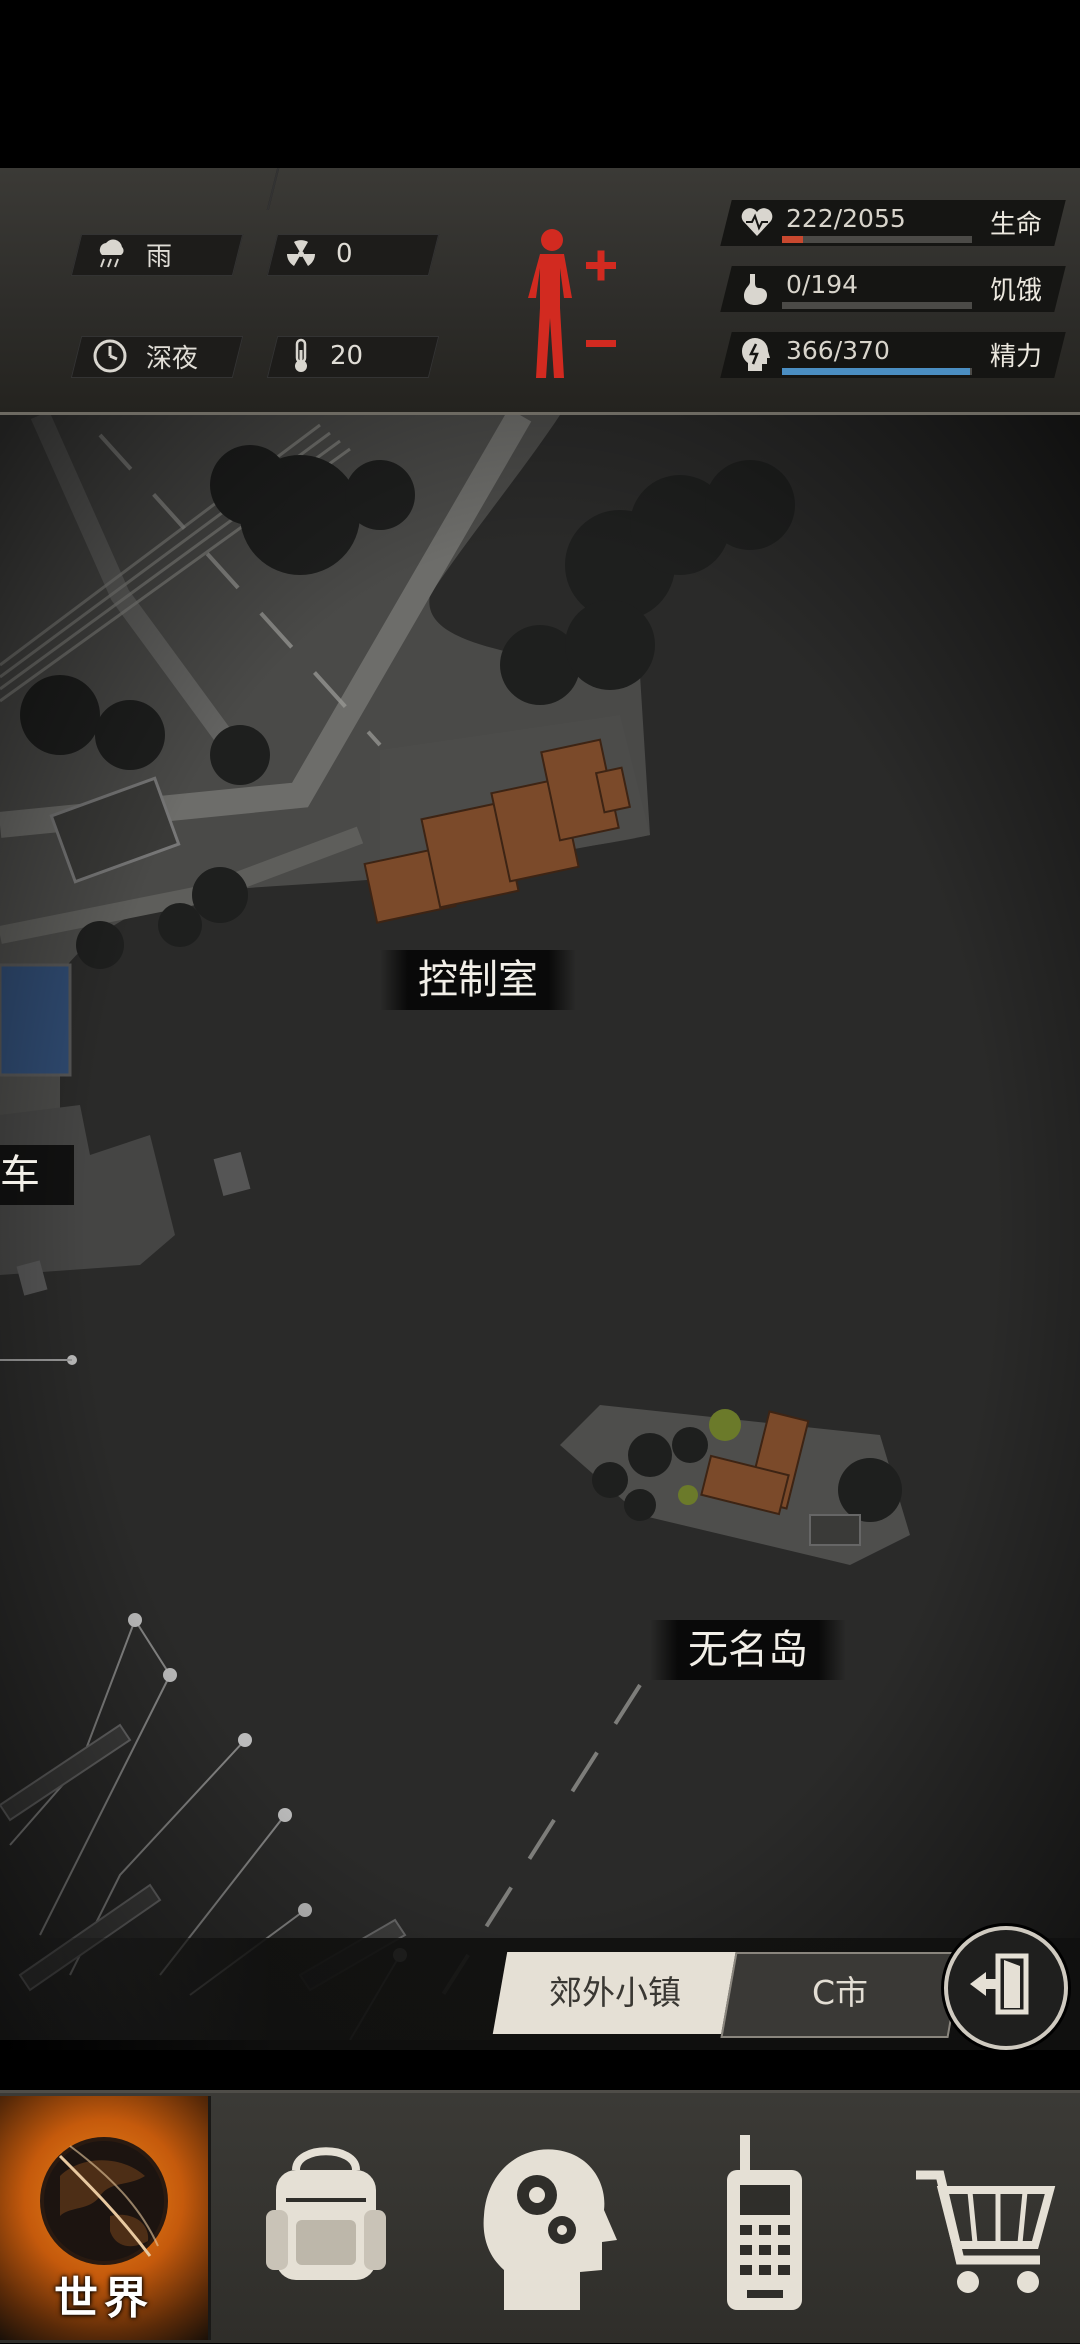 This screenshot has height=2344, width=1080. What do you see at coordinates (104, 2298) in the screenshot?
I see `nav-world-label: 世界` at bounding box center [104, 2298].